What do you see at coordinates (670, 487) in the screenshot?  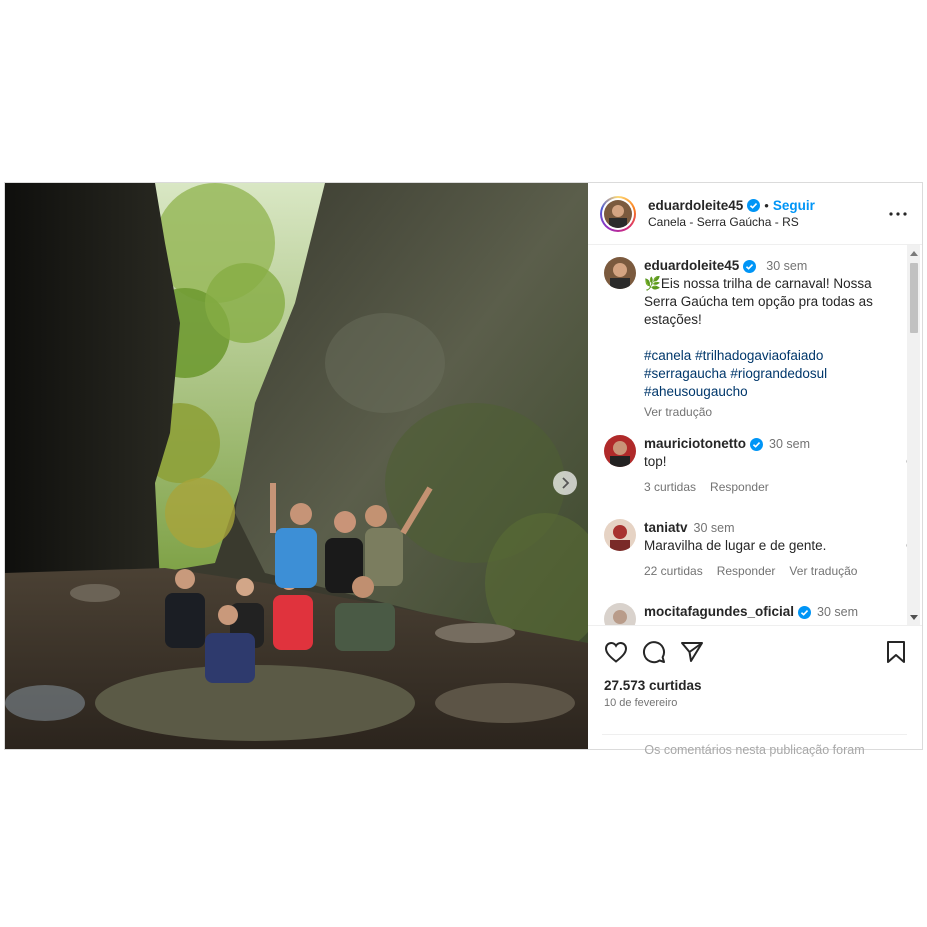 I see `comment-likes: 3 curtidas` at bounding box center [670, 487].